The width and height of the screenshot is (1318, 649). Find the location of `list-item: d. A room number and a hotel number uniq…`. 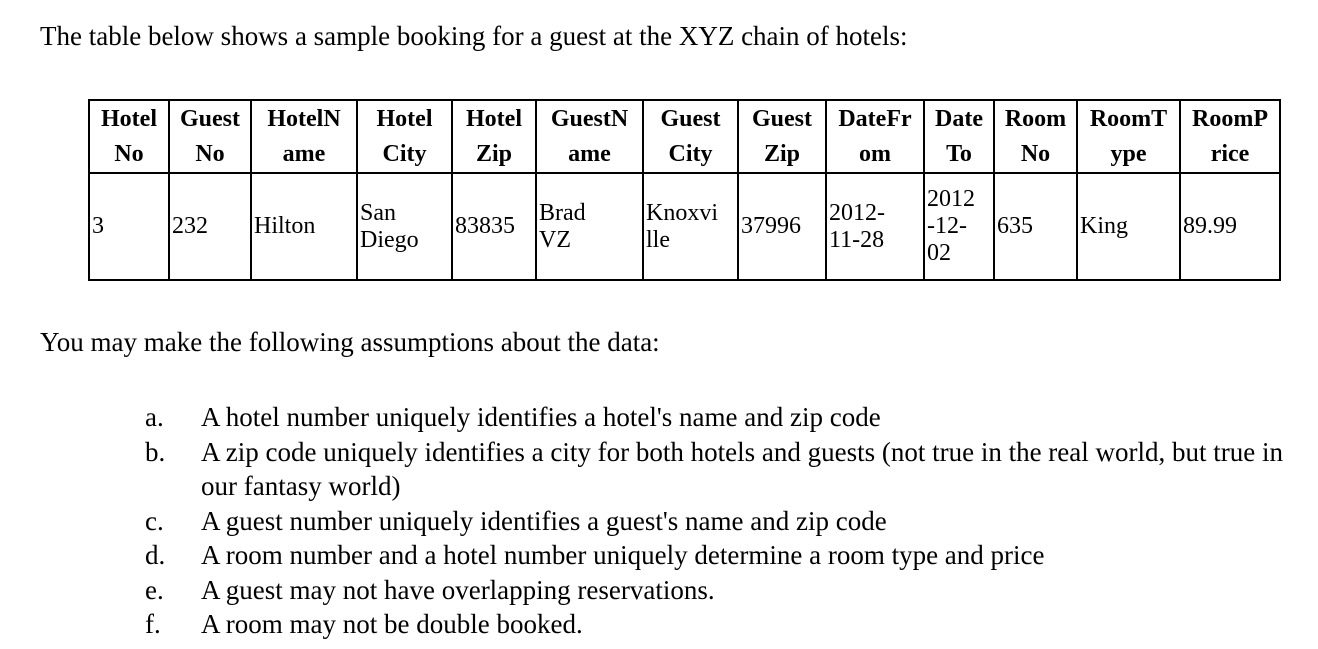

list-item: d. A room number and a hotel number uniq… is located at coordinates (715, 555).